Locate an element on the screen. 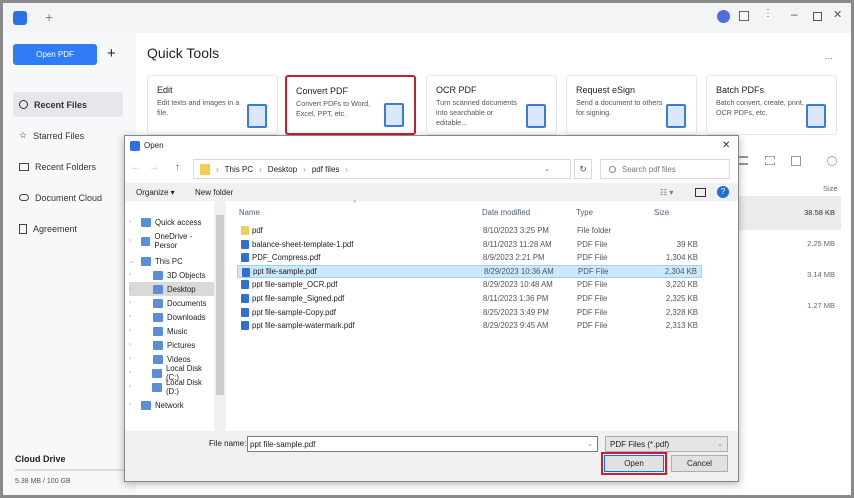 Image resolution: width=854 pixels, height=498 pixels. column-type: Type is located at coordinates (584, 212).